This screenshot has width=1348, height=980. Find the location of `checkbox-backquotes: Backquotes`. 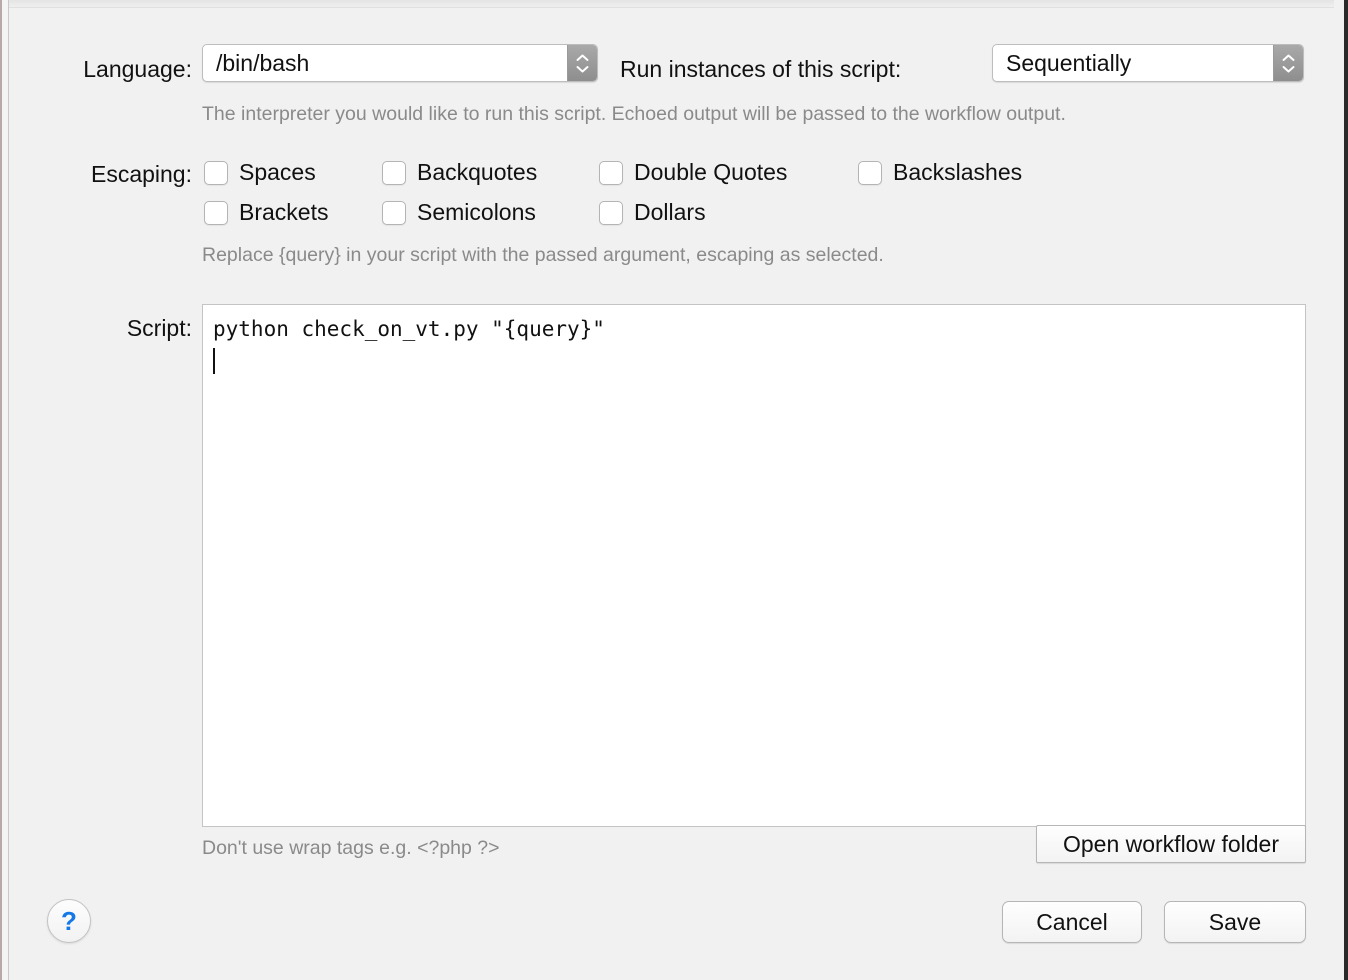

checkbox-backquotes: Backquotes is located at coordinates (459, 172).